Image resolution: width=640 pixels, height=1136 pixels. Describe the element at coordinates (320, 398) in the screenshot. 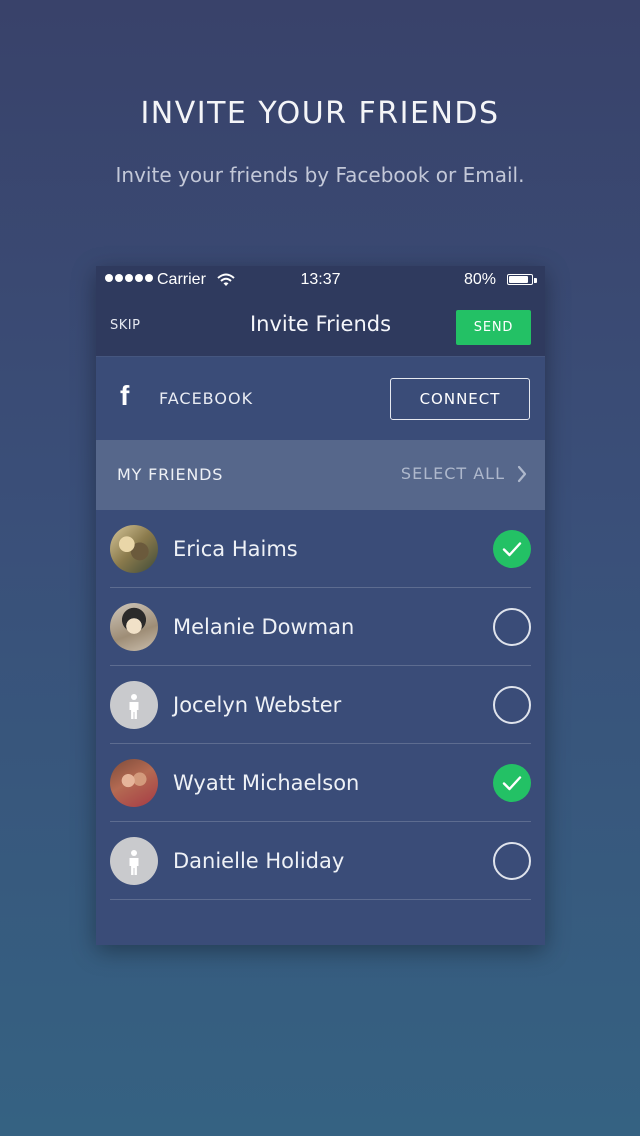

I see `facebook-row: f FACEBOOK CONNECT` at that location.